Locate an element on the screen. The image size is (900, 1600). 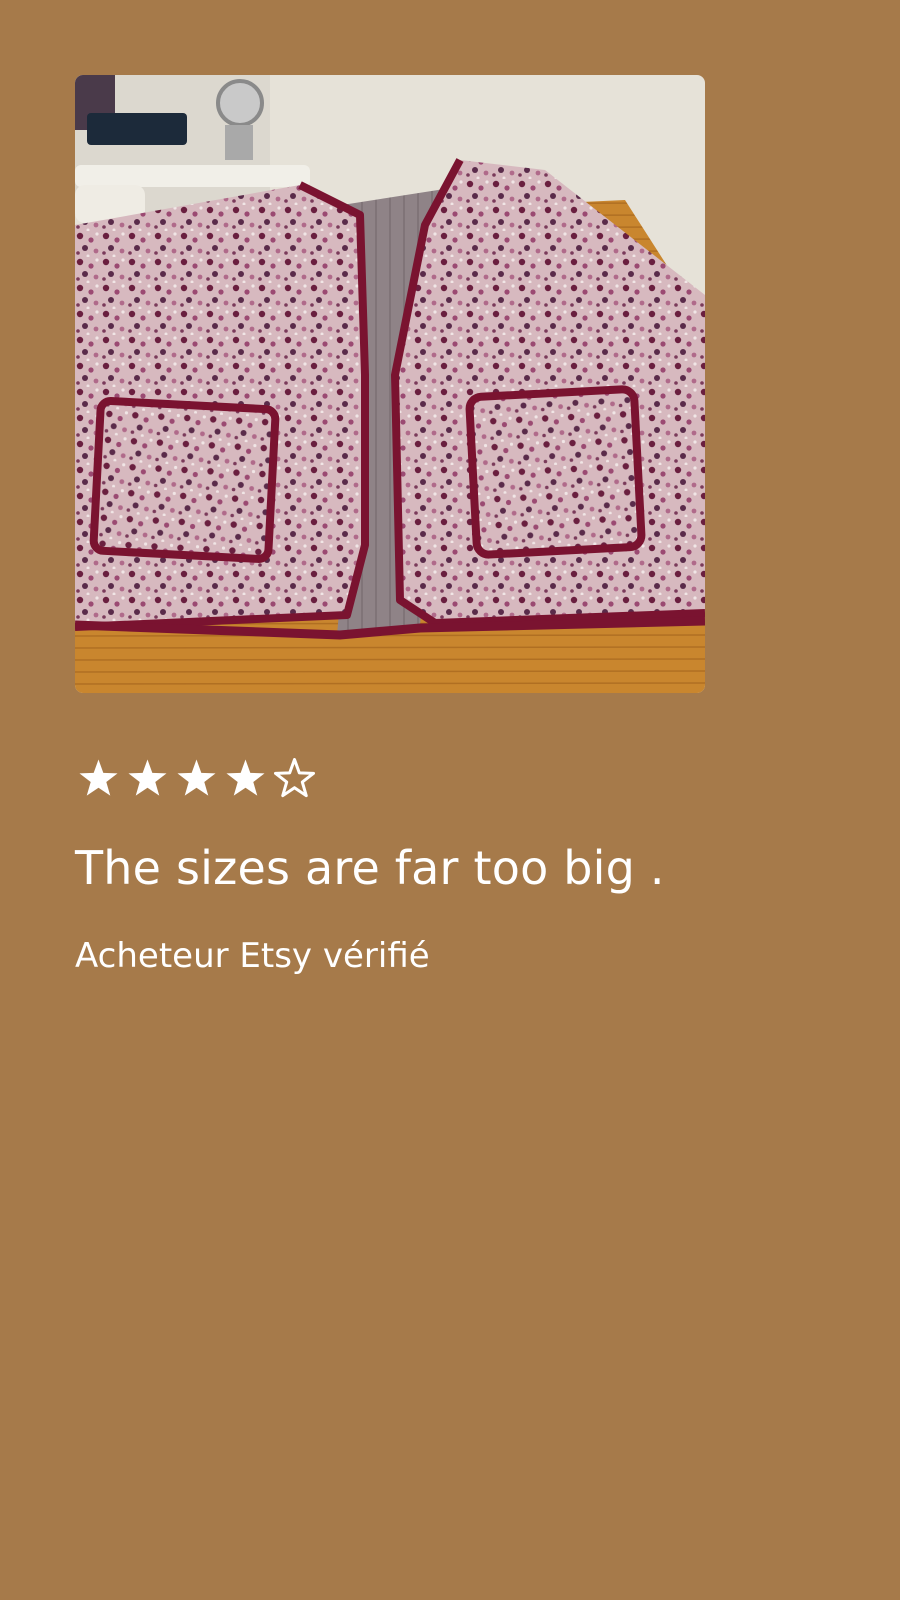
star-rating is located at coordinates (196, 778).